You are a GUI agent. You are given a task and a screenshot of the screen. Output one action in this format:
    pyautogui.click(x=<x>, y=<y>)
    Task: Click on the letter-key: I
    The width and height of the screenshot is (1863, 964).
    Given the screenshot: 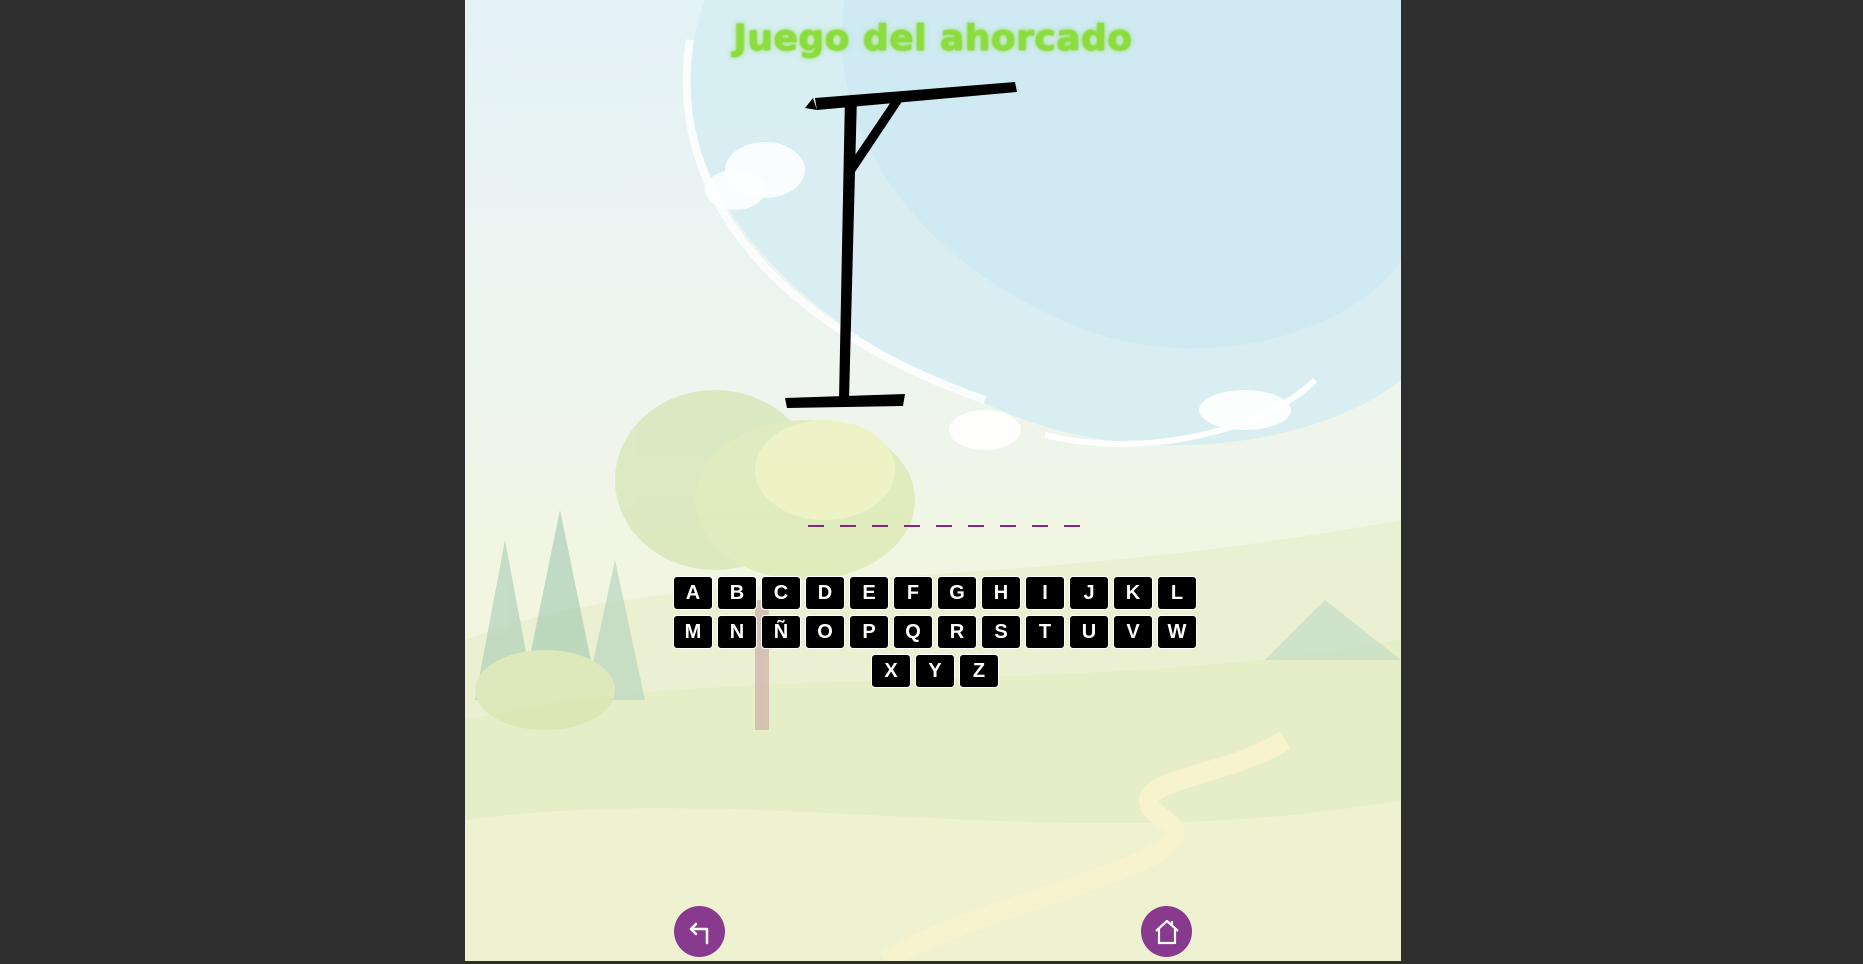 What is the action you would take?
    pyautogui.click(x=1045, y=593)
    